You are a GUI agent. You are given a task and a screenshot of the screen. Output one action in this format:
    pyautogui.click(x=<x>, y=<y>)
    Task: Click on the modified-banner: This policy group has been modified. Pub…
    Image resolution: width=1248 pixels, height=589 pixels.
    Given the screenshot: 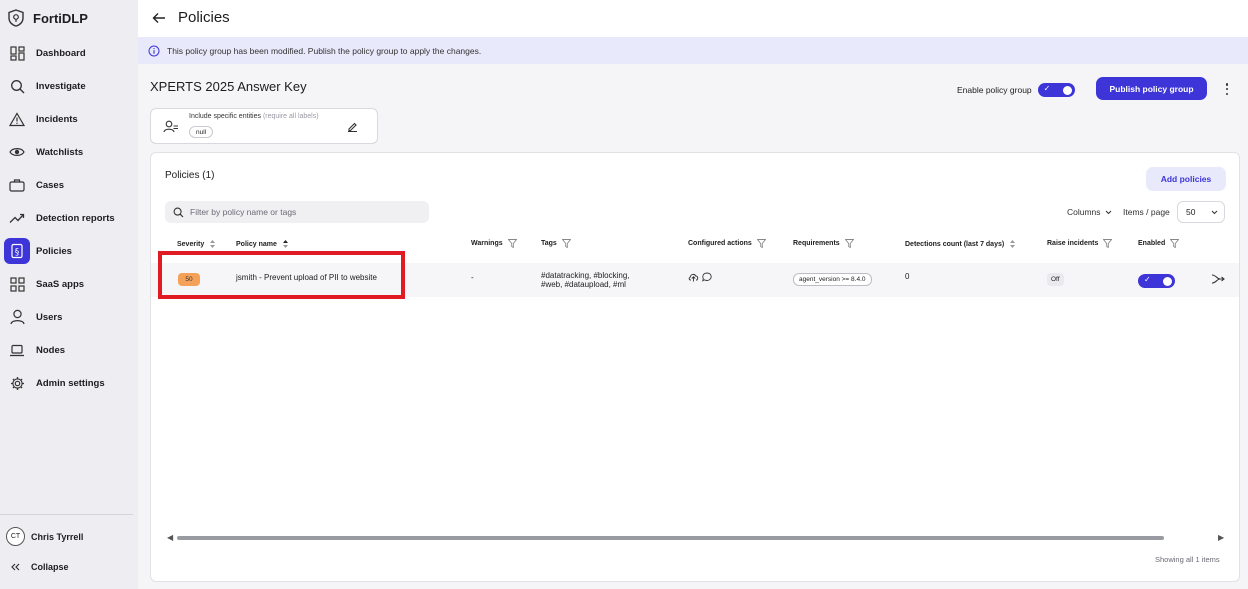 What is the action you would take?
    pyautogui.click(x=693, y=50)
    